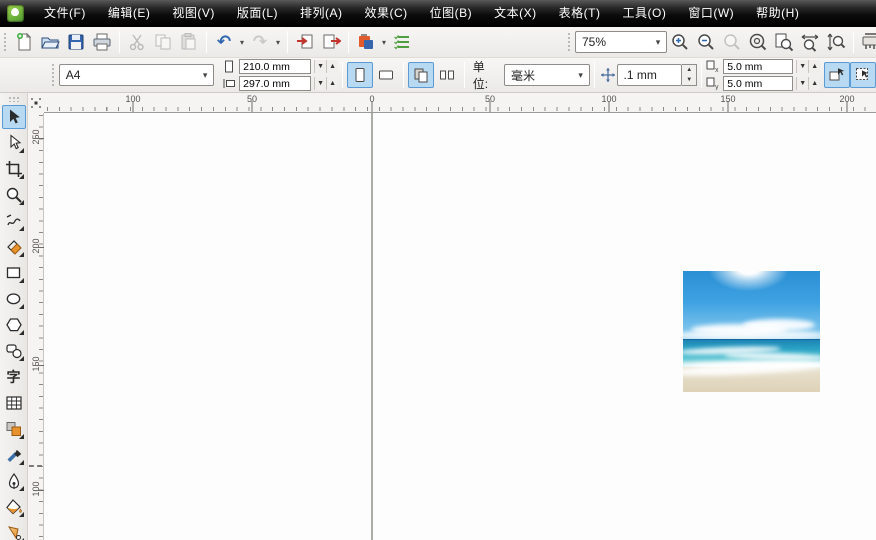 The width and height of the screenshot is (876, 540). Describe the element at coordinates (680, 42) in the screenshot. I see `zoom-in-button` at that location.